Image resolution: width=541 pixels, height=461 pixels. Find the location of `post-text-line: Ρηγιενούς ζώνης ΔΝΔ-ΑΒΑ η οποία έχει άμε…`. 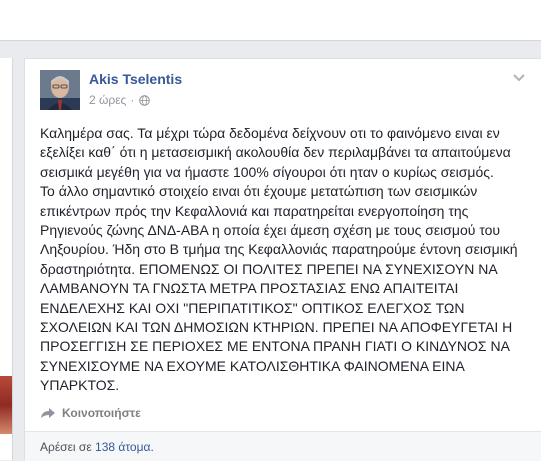

post-text-line: Ρηγιενούς ζώνης ΔΝΔ-ΑΒΑ η οποία έχει άμε… is located at coordinates (270, 230).